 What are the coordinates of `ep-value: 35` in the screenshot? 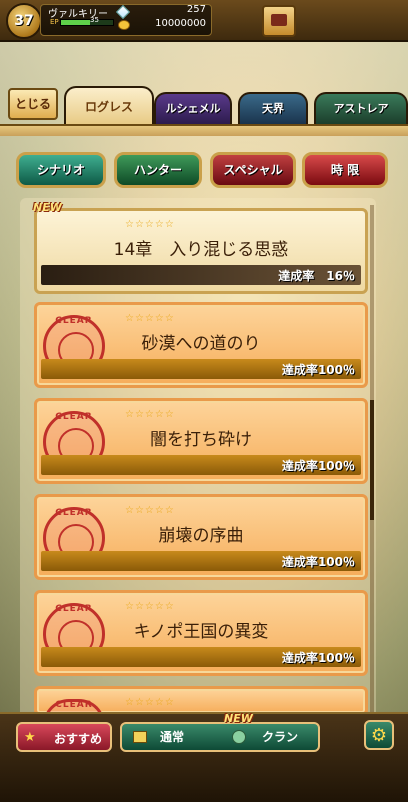 It's located at (94, 20).